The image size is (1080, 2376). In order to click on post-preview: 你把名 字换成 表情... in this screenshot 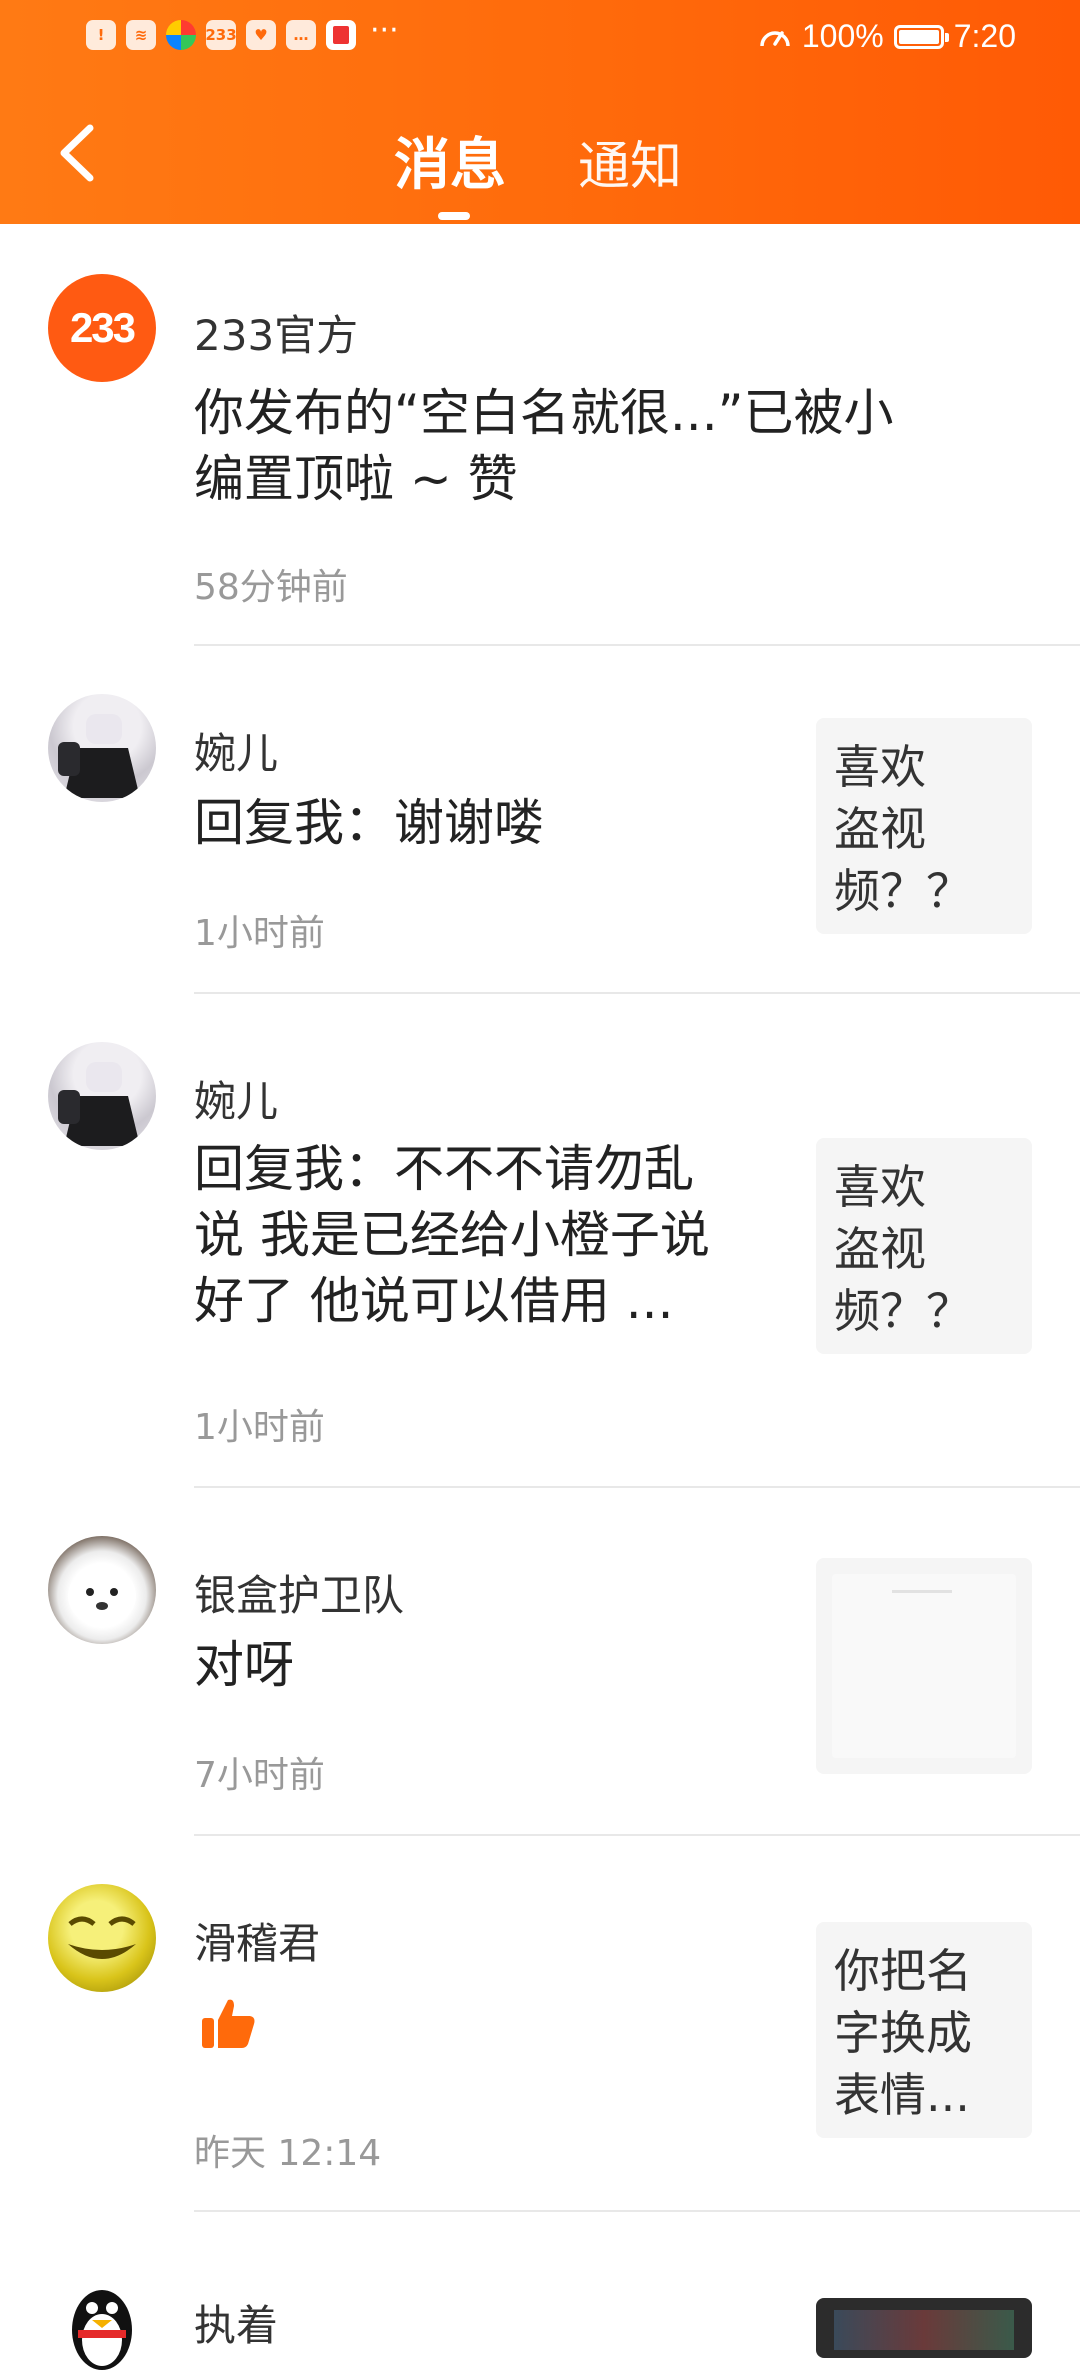, I will do `click(924, 2030)`.